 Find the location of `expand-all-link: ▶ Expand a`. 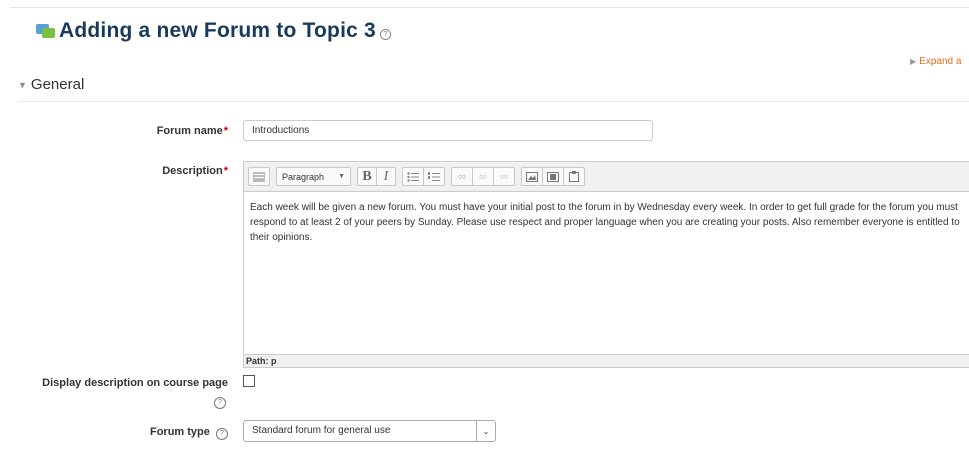

expand-all-link: ▶ Expand a is located at coordinates (935, 61).